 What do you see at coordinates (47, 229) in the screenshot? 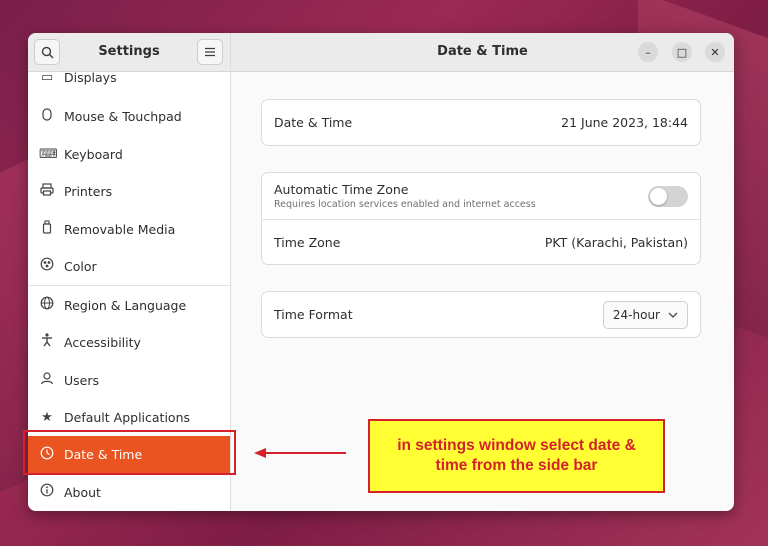
I see `usb-drive-icon` at bounding box center [47, 229].